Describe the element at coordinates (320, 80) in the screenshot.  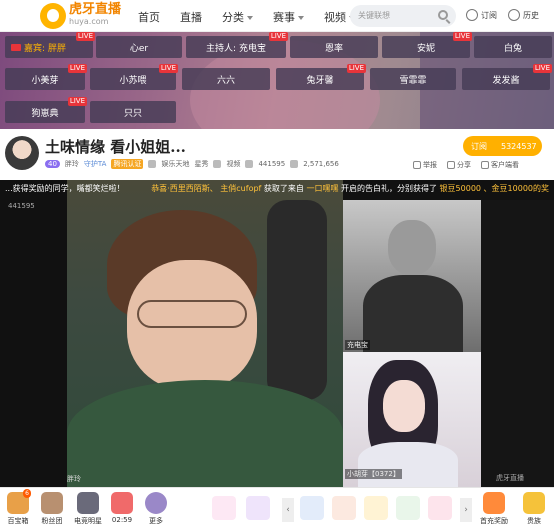
I see `guest-name: 兔牙馨` at that location.